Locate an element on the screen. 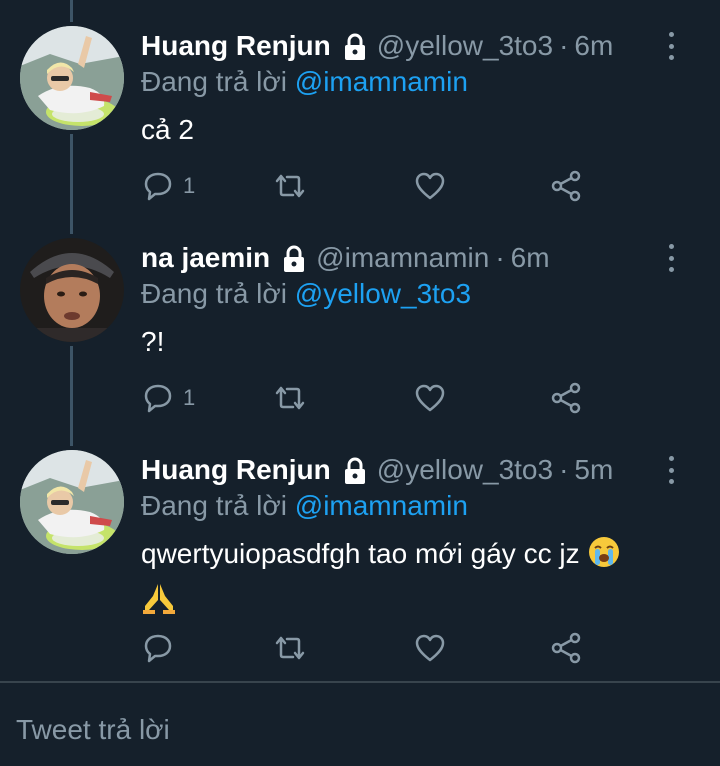  tweet-text: qwertyuiopasdfgh tao mới gáy cc jz is located at coordinates (360, 553).